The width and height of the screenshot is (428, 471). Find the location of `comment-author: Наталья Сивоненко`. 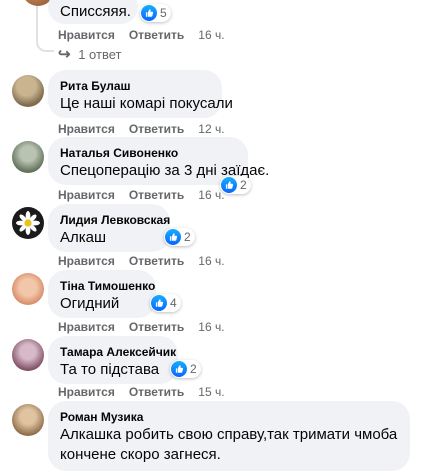

comment-author: Наталья Сивоненко is located at coordinates (148, 153).